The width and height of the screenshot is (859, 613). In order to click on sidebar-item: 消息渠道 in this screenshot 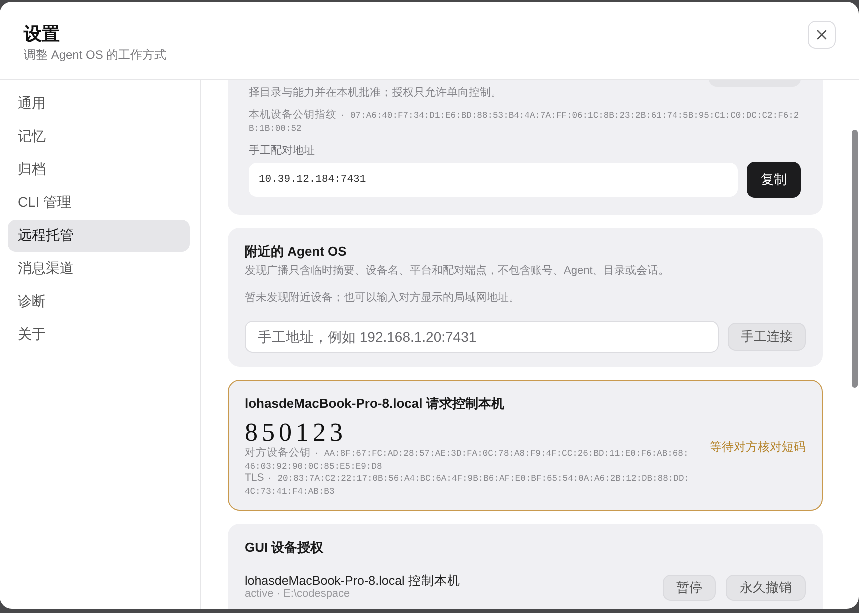, I will do `click(99, 269)`.